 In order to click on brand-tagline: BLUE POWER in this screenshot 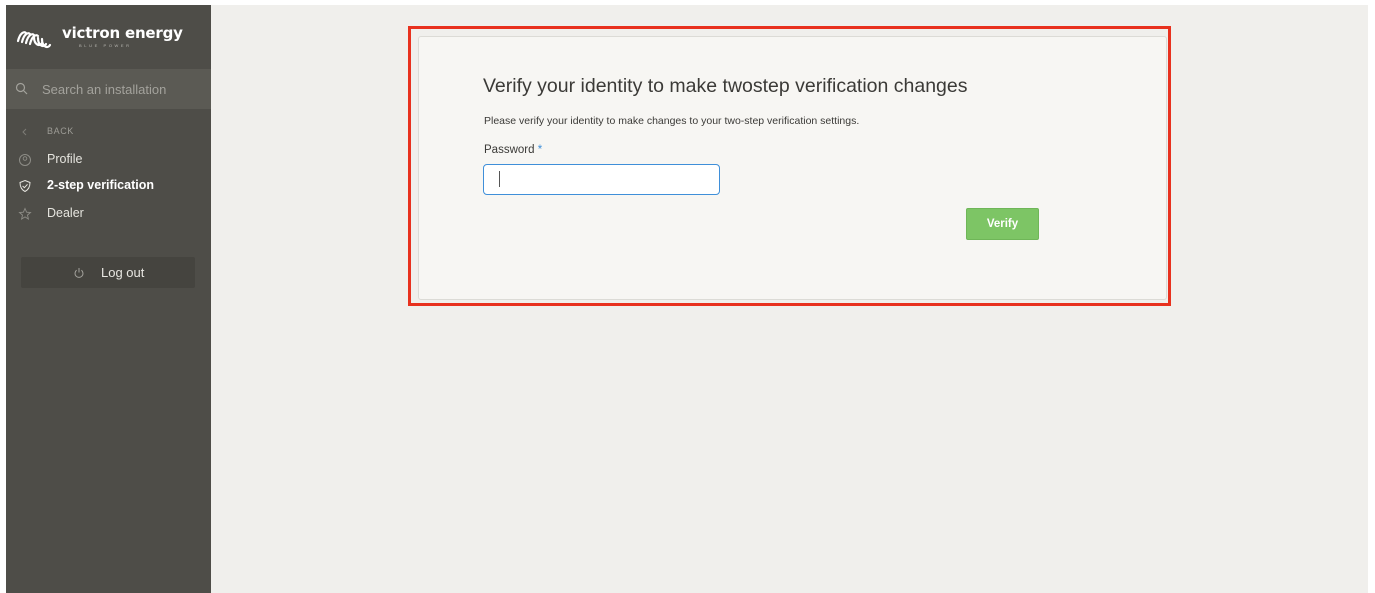, I will do `click(105, 45)`.